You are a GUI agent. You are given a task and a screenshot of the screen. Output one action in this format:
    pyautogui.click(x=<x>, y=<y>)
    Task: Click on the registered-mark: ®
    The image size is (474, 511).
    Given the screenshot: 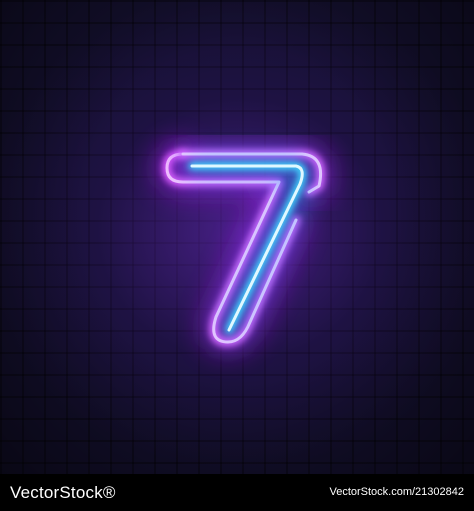 What is the action you would take?
    pyautogui.click(x=109, y=492)
    